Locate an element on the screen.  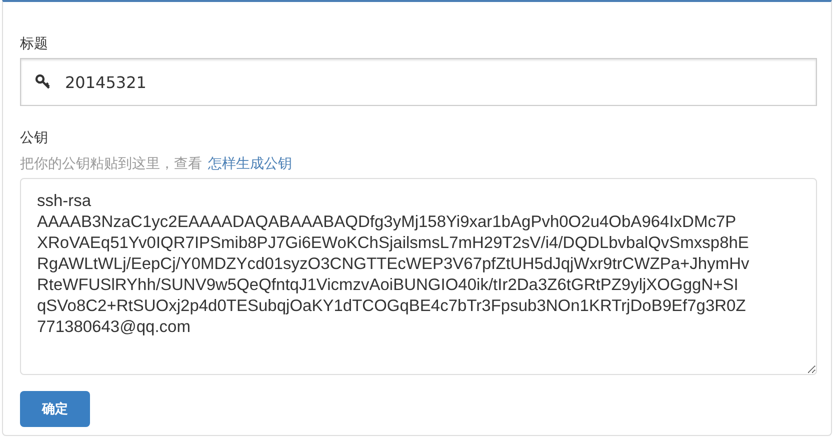
title-field: 20145321 is located at coordinates (418, 82).